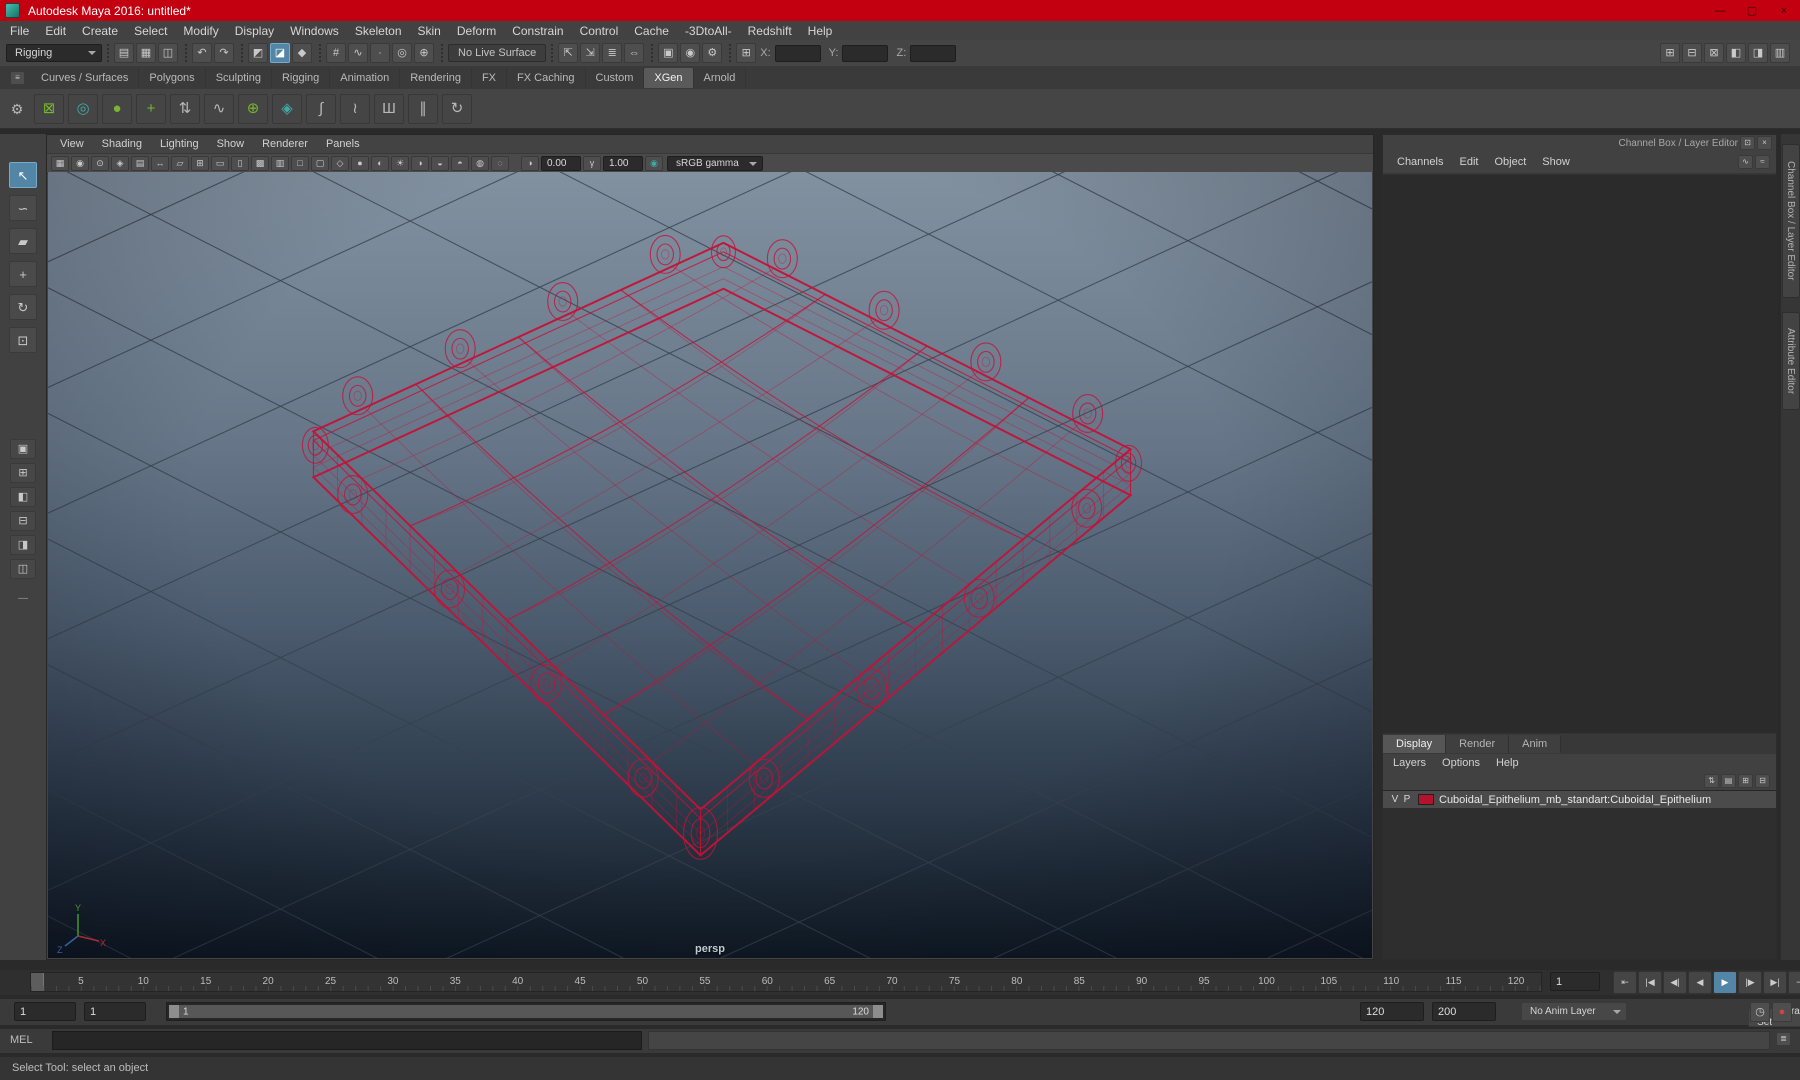  I want to click on resolution-gate-icon: ▯, so click(240, 163).